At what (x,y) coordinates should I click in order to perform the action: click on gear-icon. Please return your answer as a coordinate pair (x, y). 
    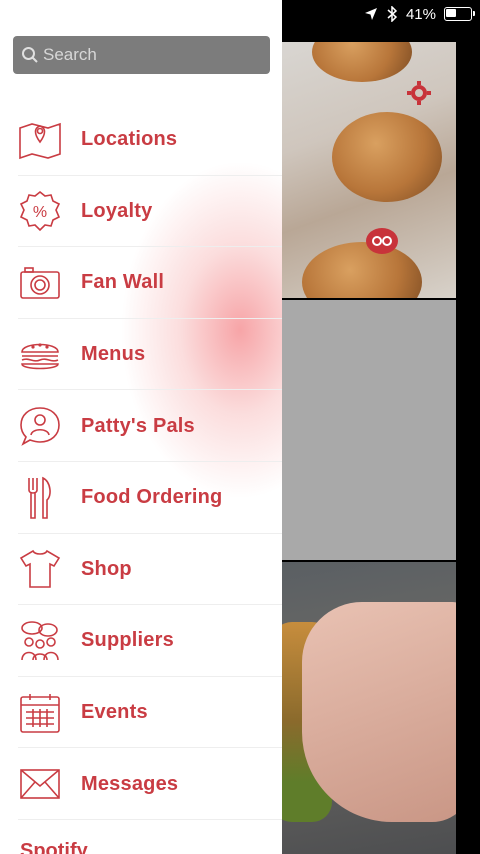
    Looking at the image, I should click on (419, 93).